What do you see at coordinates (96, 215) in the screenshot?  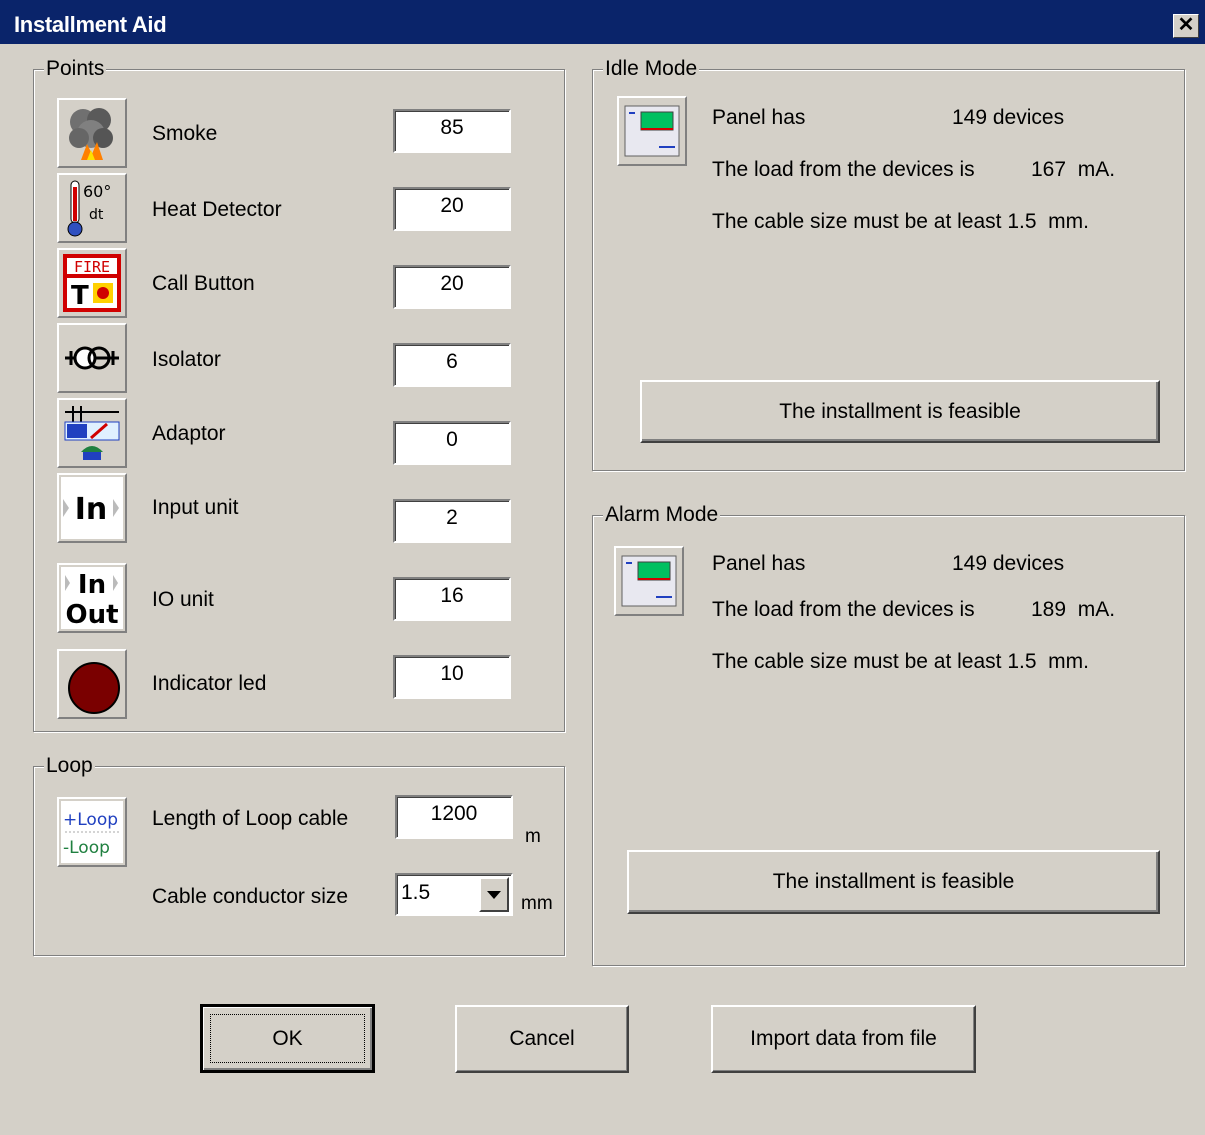 I see `heat-dt-text: dt` at bounding box center [96, 215].